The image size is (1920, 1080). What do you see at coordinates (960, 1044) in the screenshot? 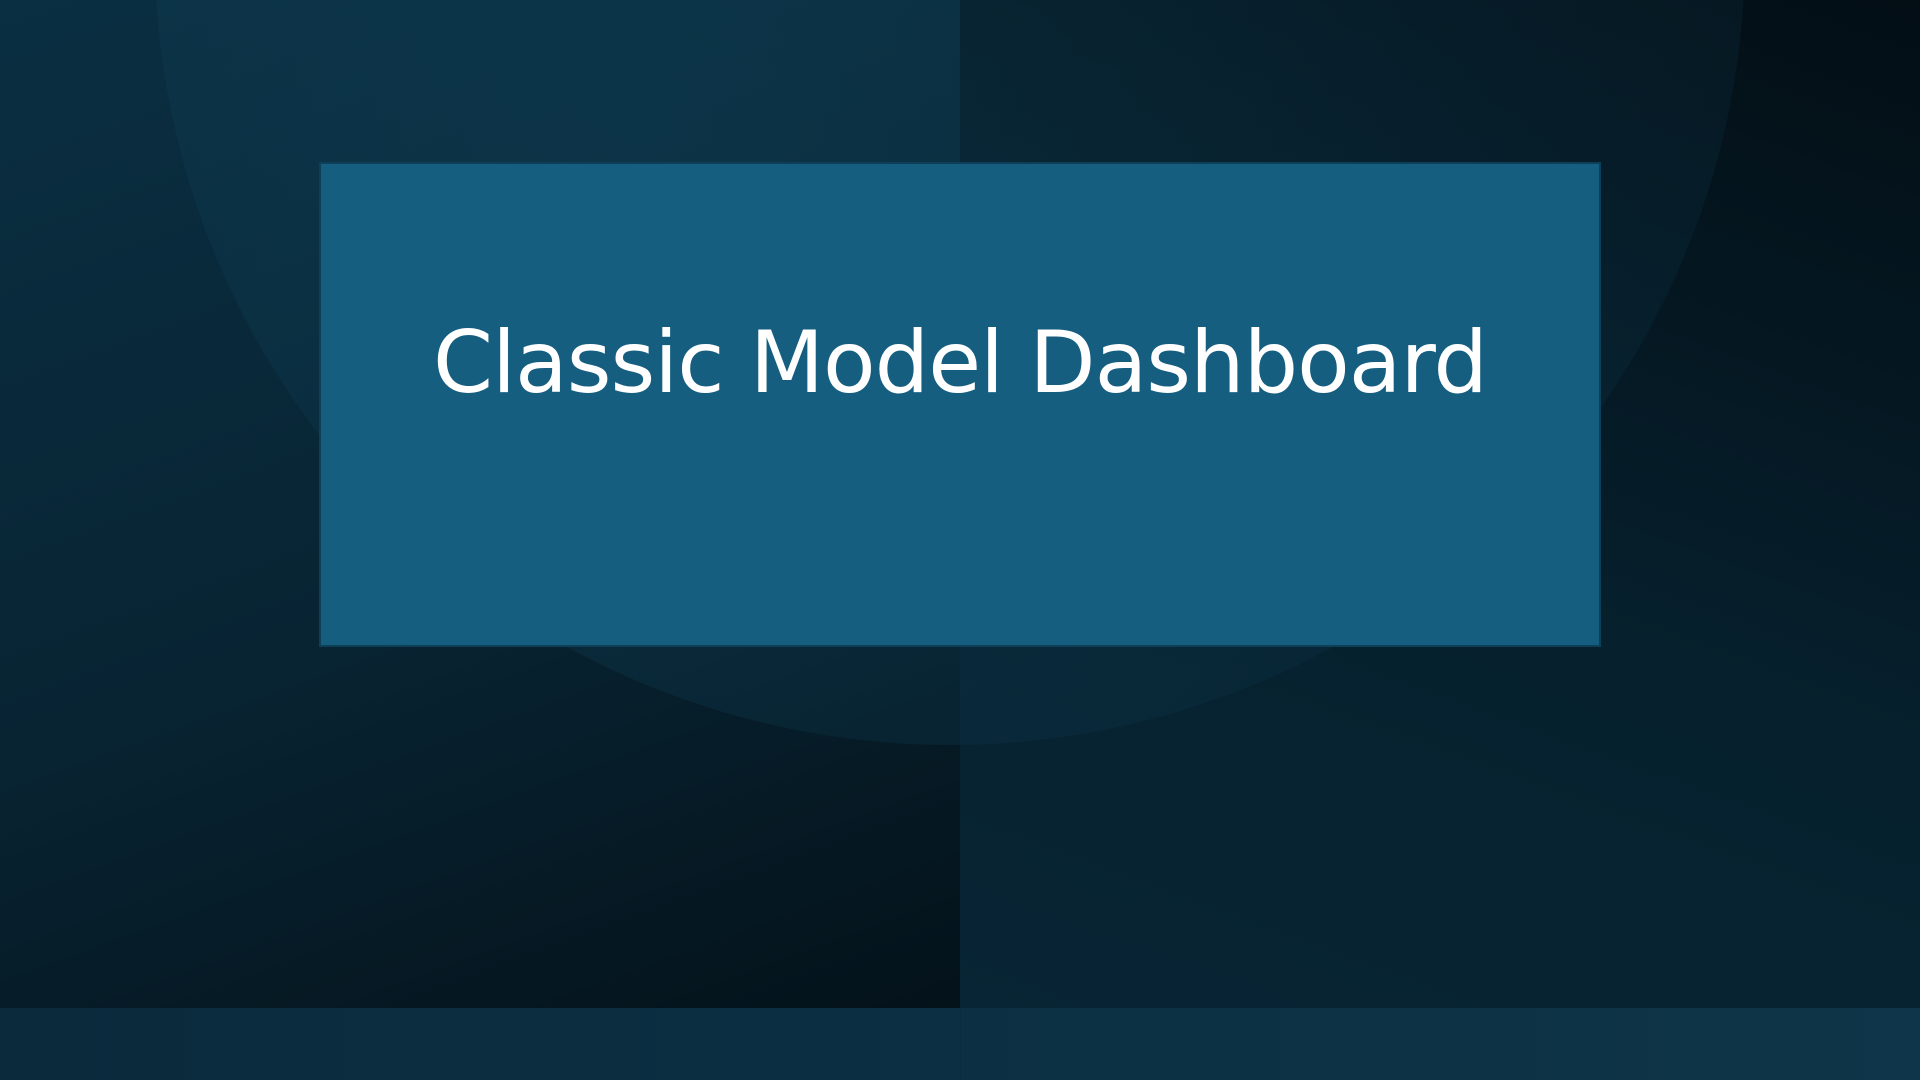
I see `bottom-band-divider` at bounding box center [960, 1044].